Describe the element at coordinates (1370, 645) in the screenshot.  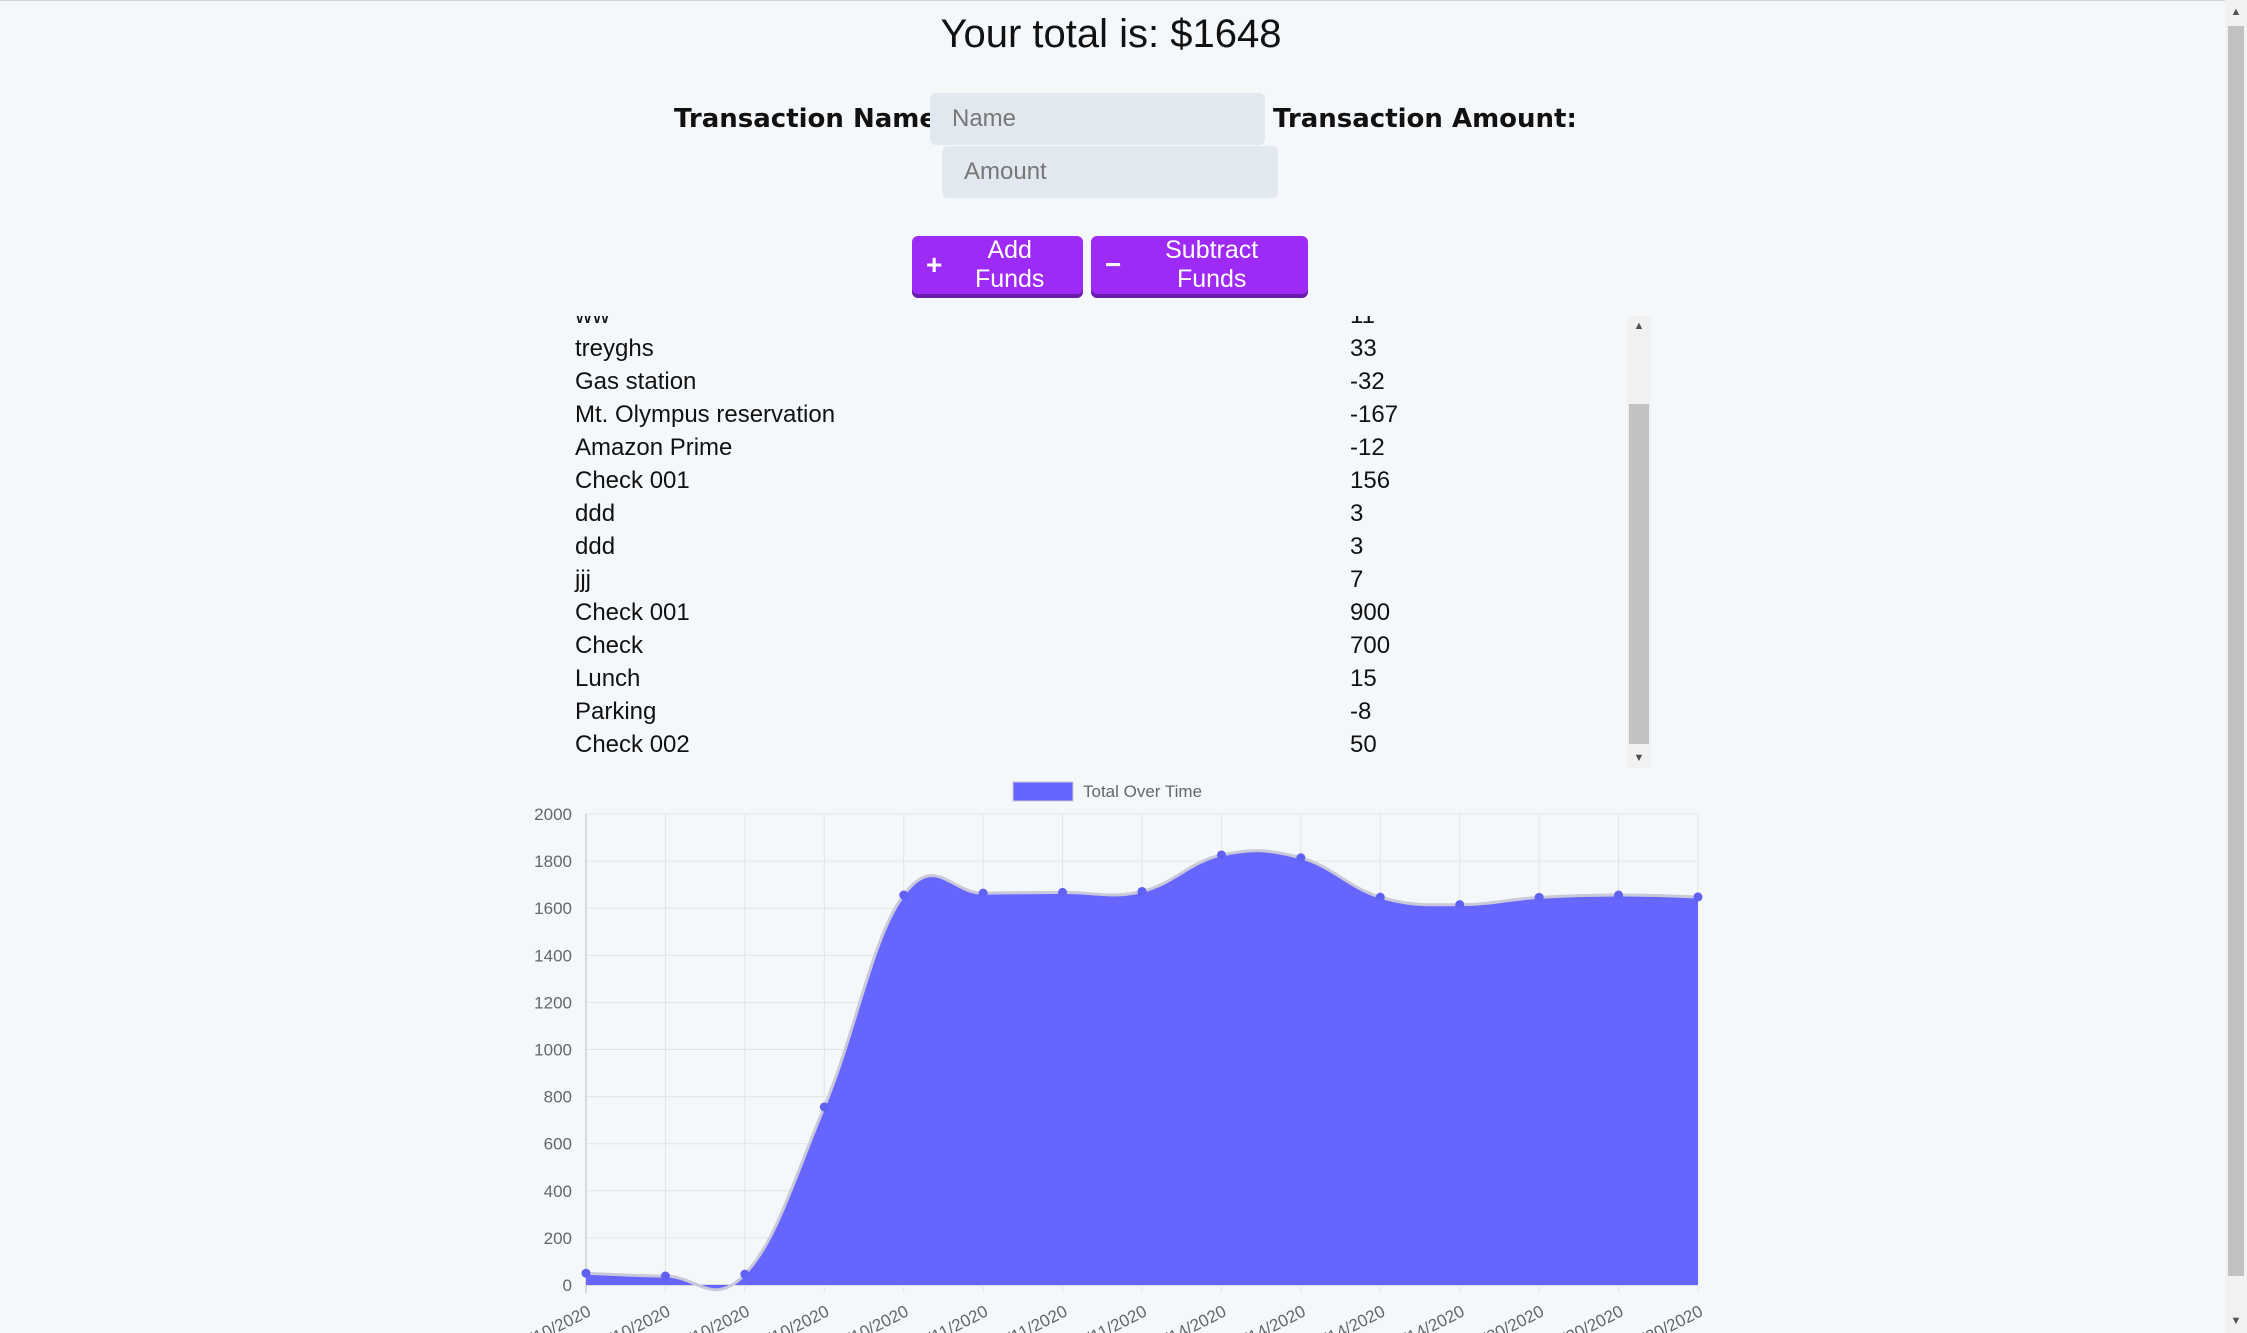
I see `transaction-amount: 700` at that location.